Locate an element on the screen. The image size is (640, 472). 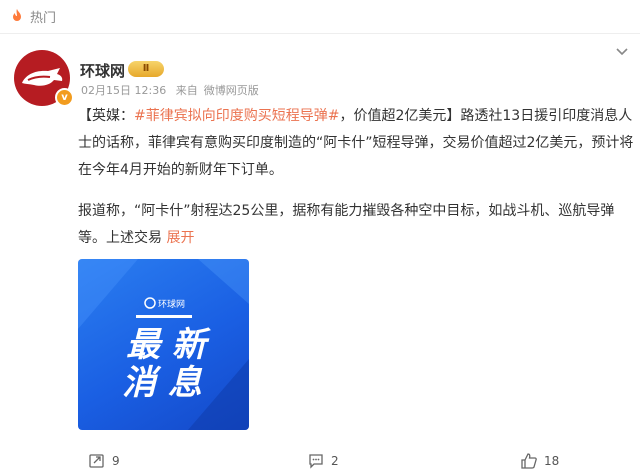
post-meta: 02月15日 12:36 来自 微博网页版 is located at coordinates (173, 90).